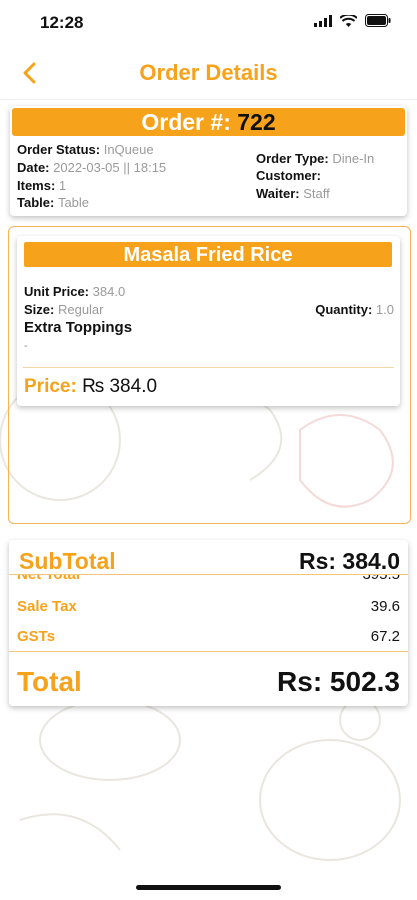  Describe the element at coordinates (57, 291) in the screenshot. I see `item-unit-price-label: Unit Price:` at that location.